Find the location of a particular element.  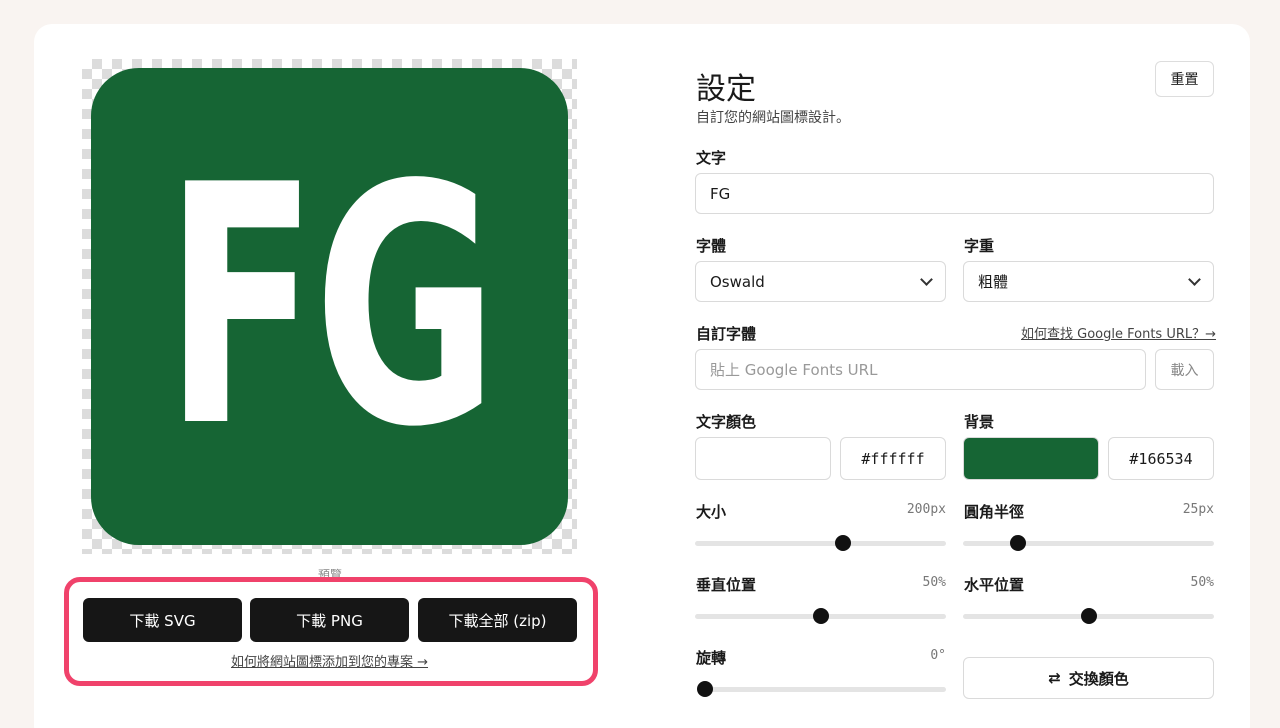

rotate-slider is located at coordinates (821, 689).